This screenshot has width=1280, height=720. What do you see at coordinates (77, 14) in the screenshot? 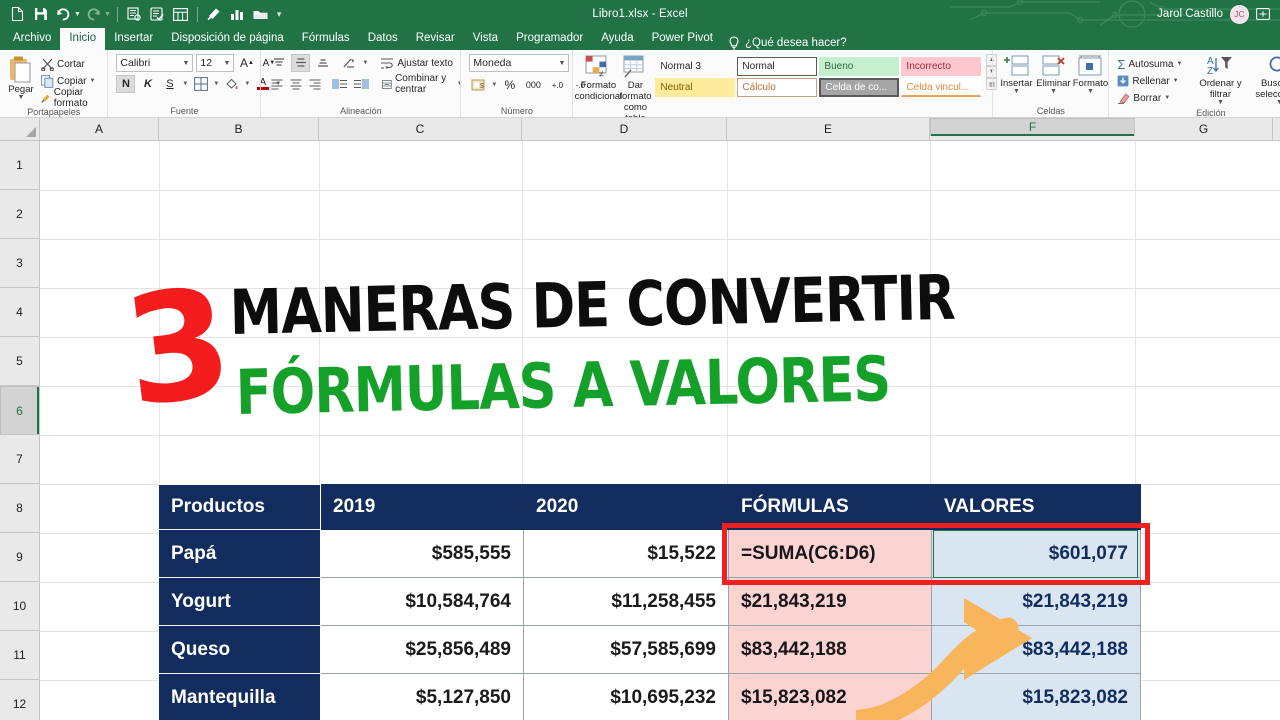
I see `undo-dropdown-icon: ▼` at bounding box center [77, 14].